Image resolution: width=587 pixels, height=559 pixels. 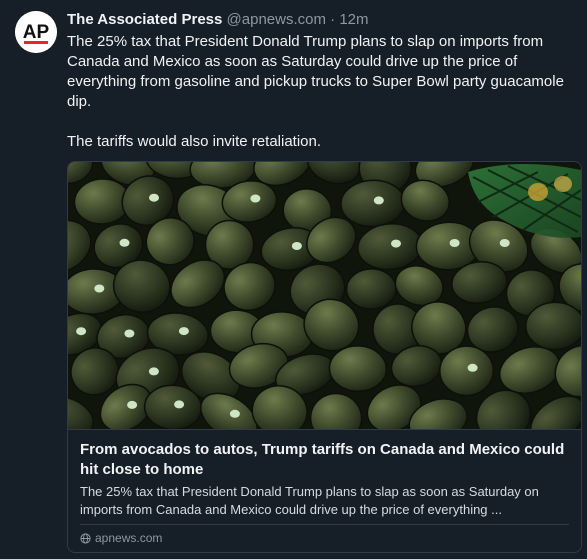 What do you see at coordinates (324, 429) in the screenshot?
I see `card-divider` at bounding box center [324, 429].